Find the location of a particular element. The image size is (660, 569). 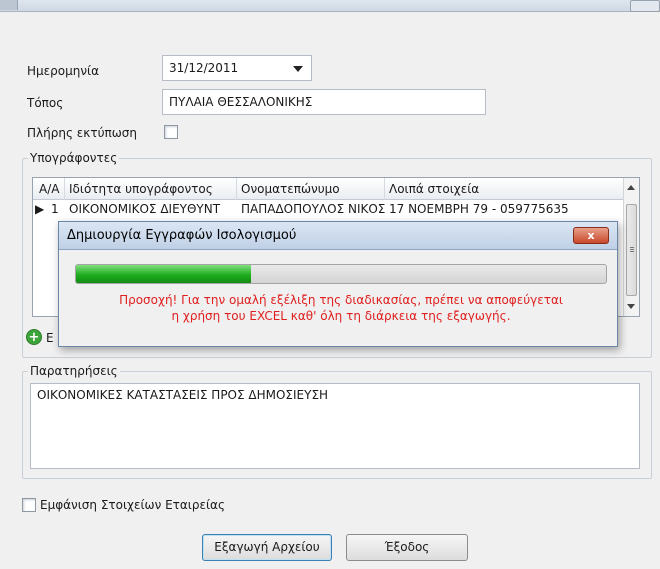

full-print-label: Πλήρης εκτύπωση is located at coordinates (82, 133).